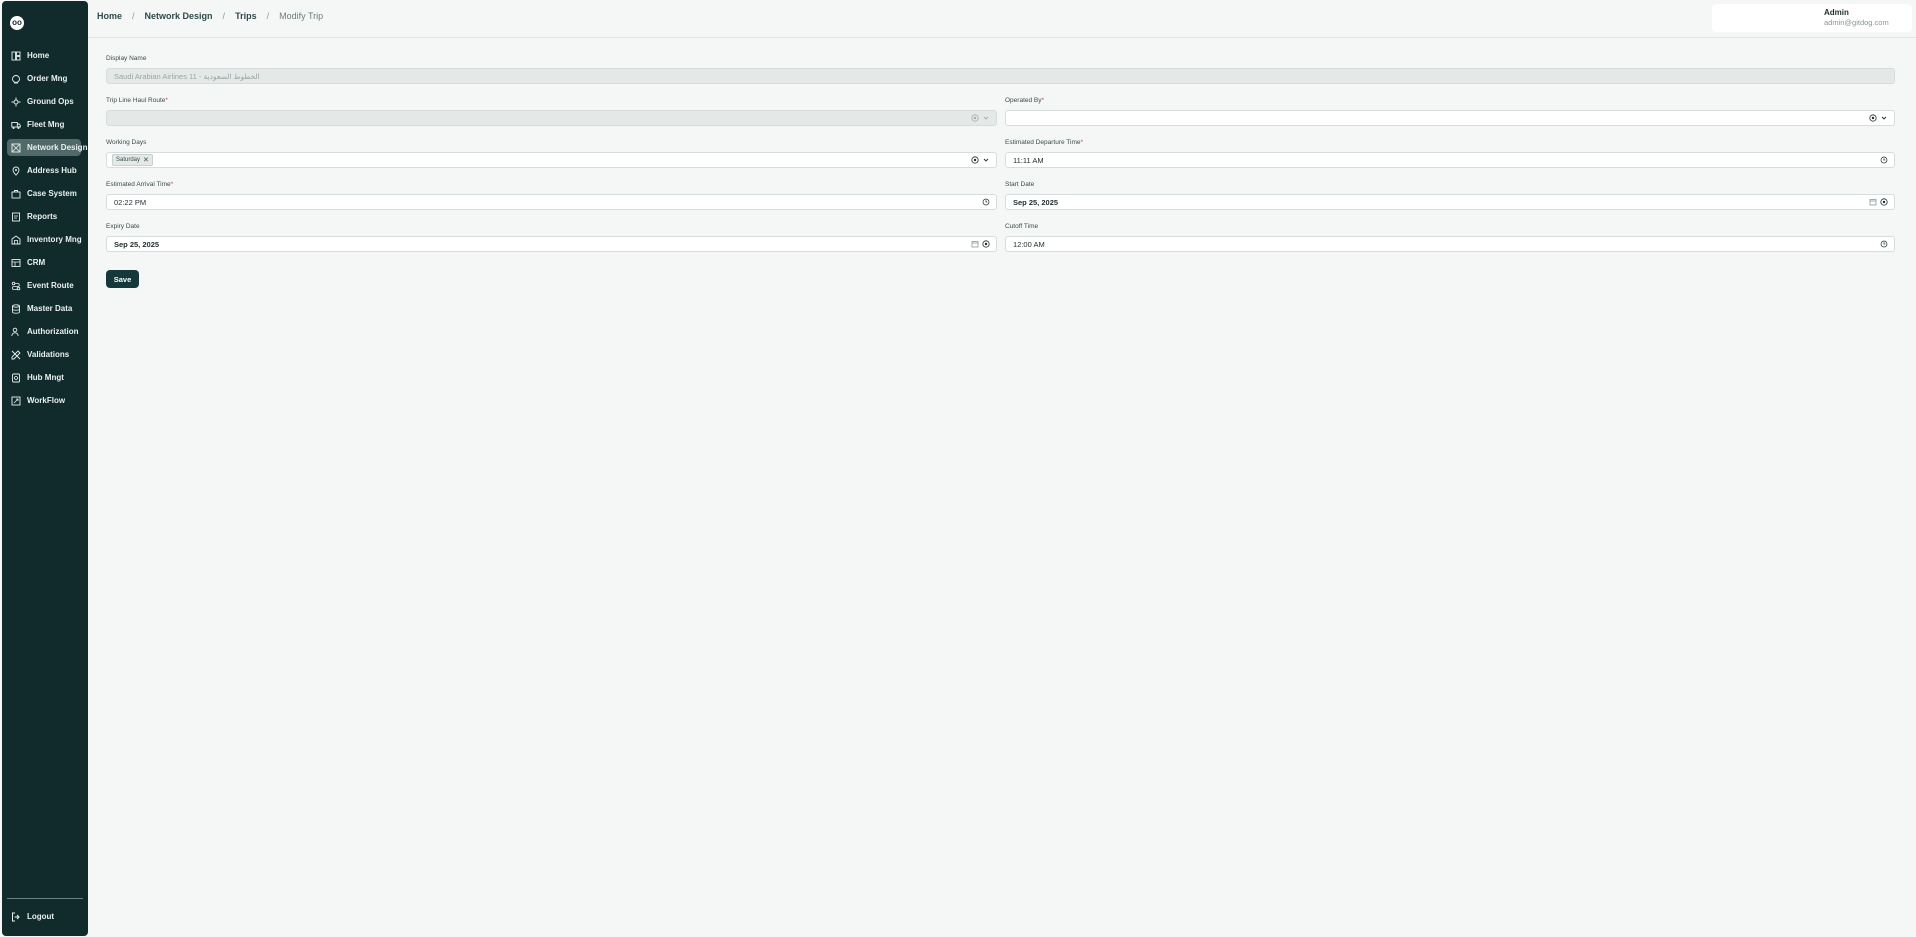 This screenshot has height=937, width=1916. Describe the element at coordinates (44, 916) in the screenshot. I see `logout-button: Logout` at that location.